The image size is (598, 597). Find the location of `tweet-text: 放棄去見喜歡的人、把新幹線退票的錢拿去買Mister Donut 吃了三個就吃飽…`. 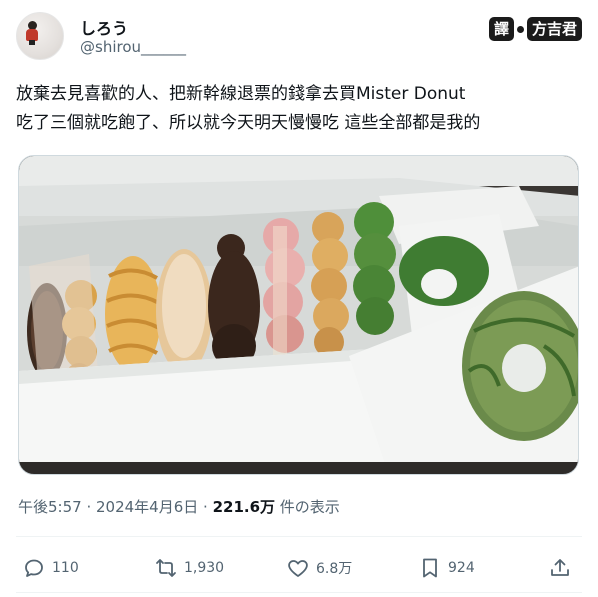

tweet-text: 放棄去見喜歡的人、把新幹線退票的錢拿去買Mister Donut 吃了三個就吃飽… is located at coordinates (299, 109).